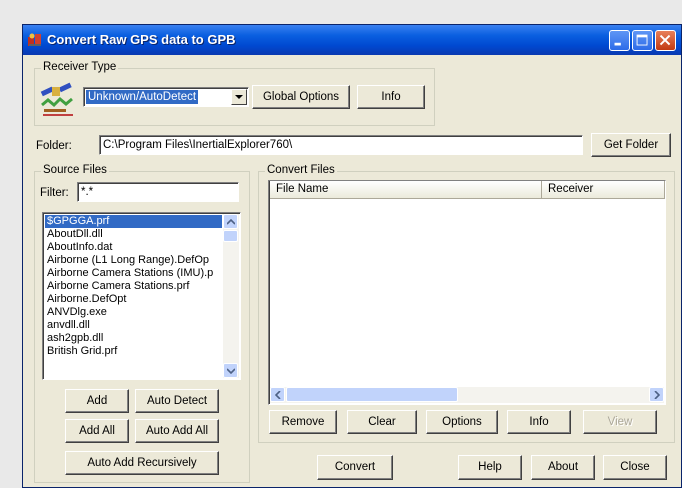 The image size is (682, 488). I want to click on chevron-left-icon, so click(278, 395).